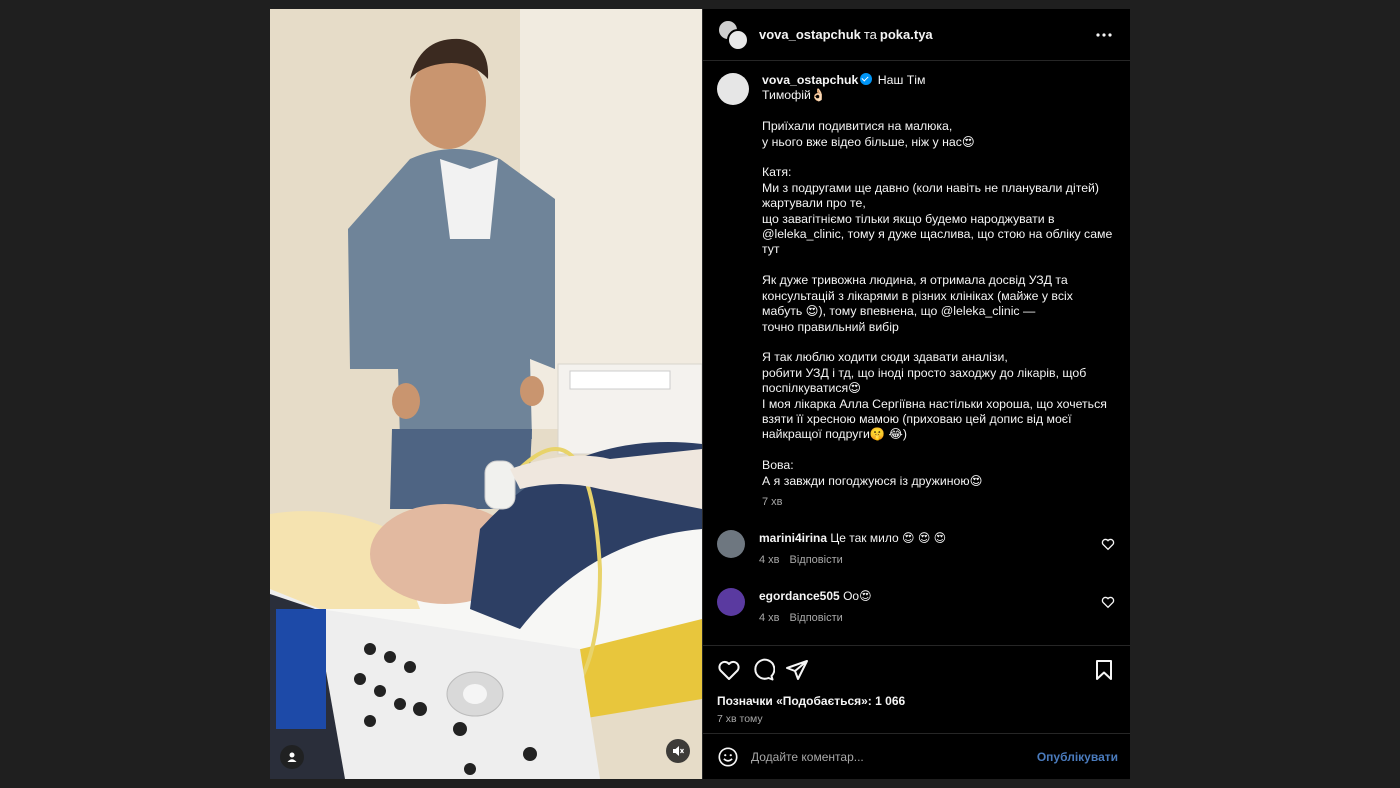  I want to click on more-options-button, so click(1104, 35).